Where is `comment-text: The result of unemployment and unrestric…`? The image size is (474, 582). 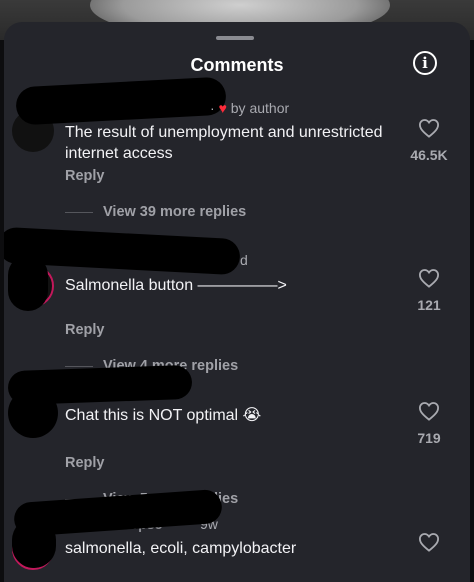 comment-text: The result of unemployment and unrestric… is located at coordinates (224, 143).